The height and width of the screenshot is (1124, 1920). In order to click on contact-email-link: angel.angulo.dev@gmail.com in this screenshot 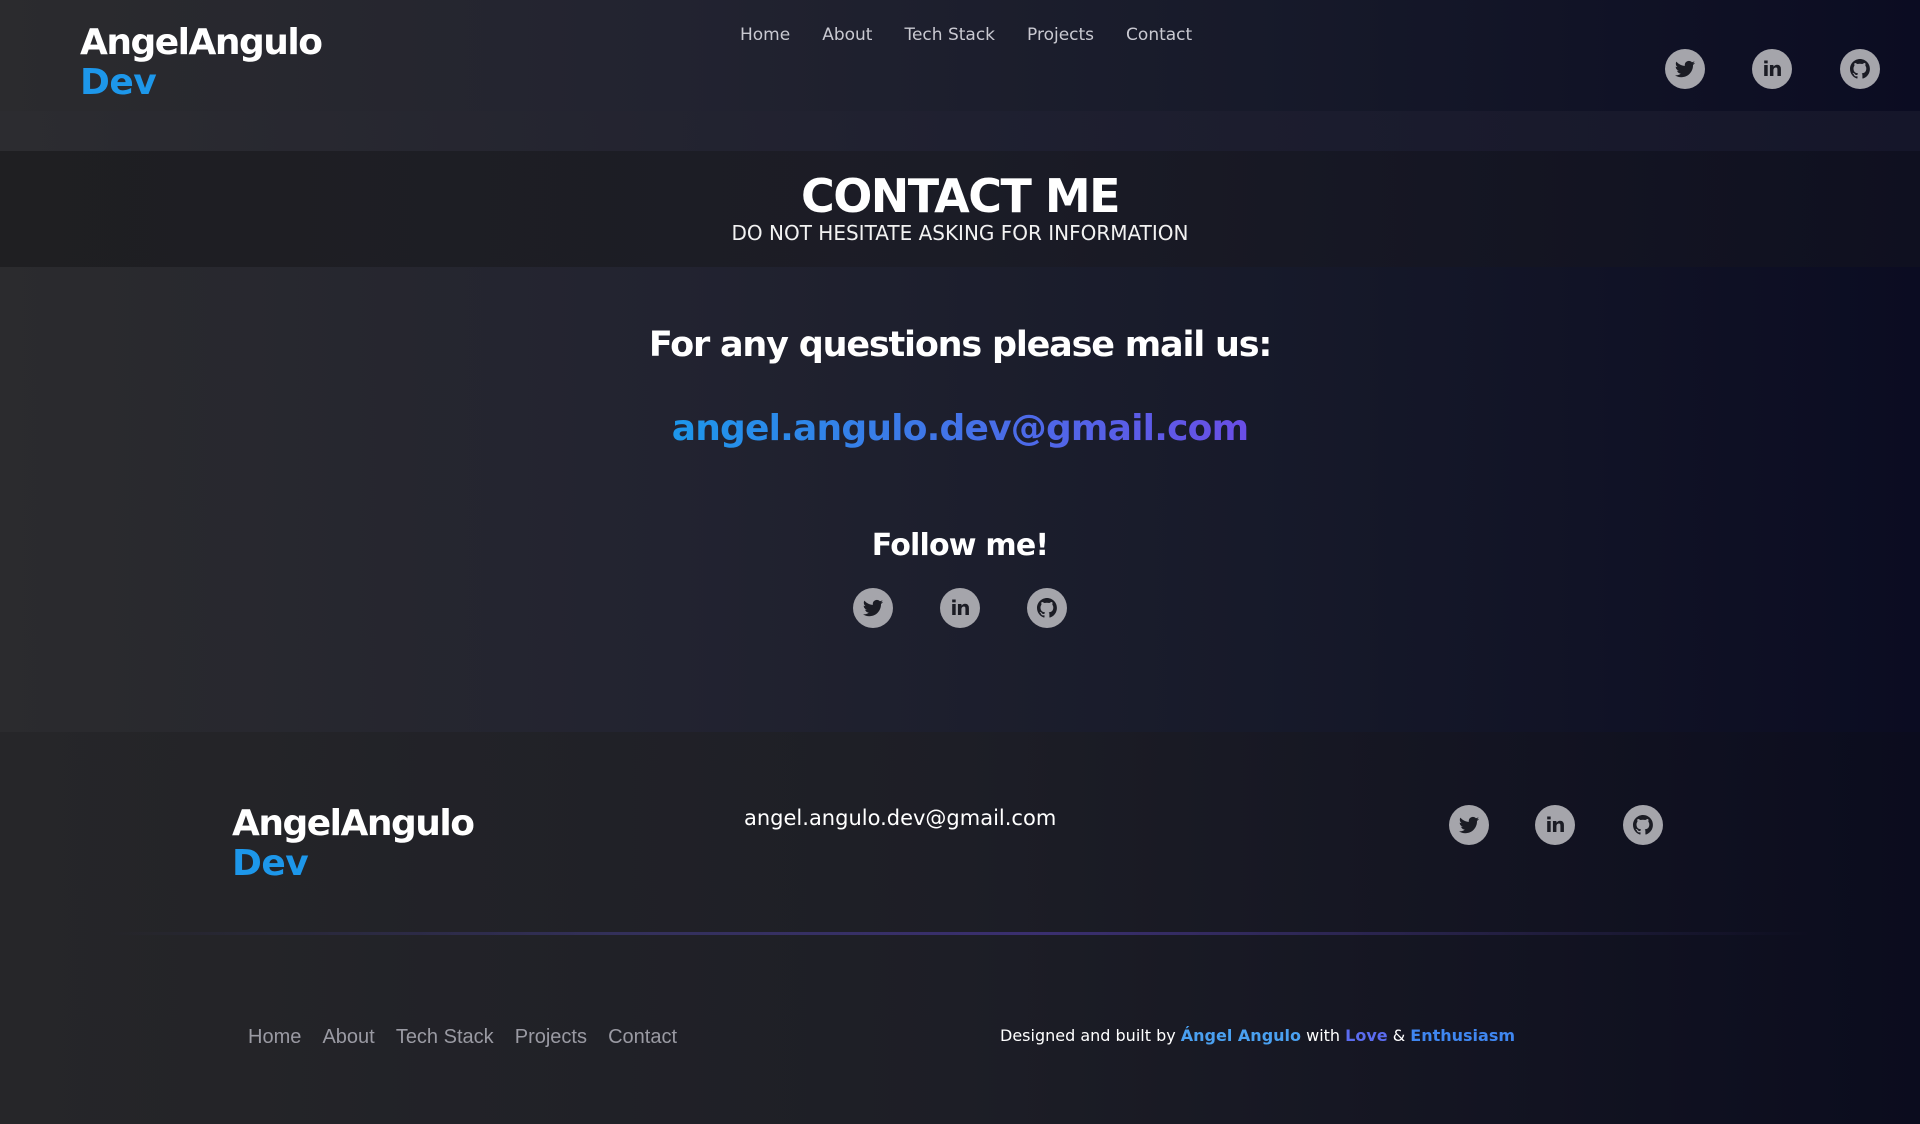, I will do `click(960, 428)`.